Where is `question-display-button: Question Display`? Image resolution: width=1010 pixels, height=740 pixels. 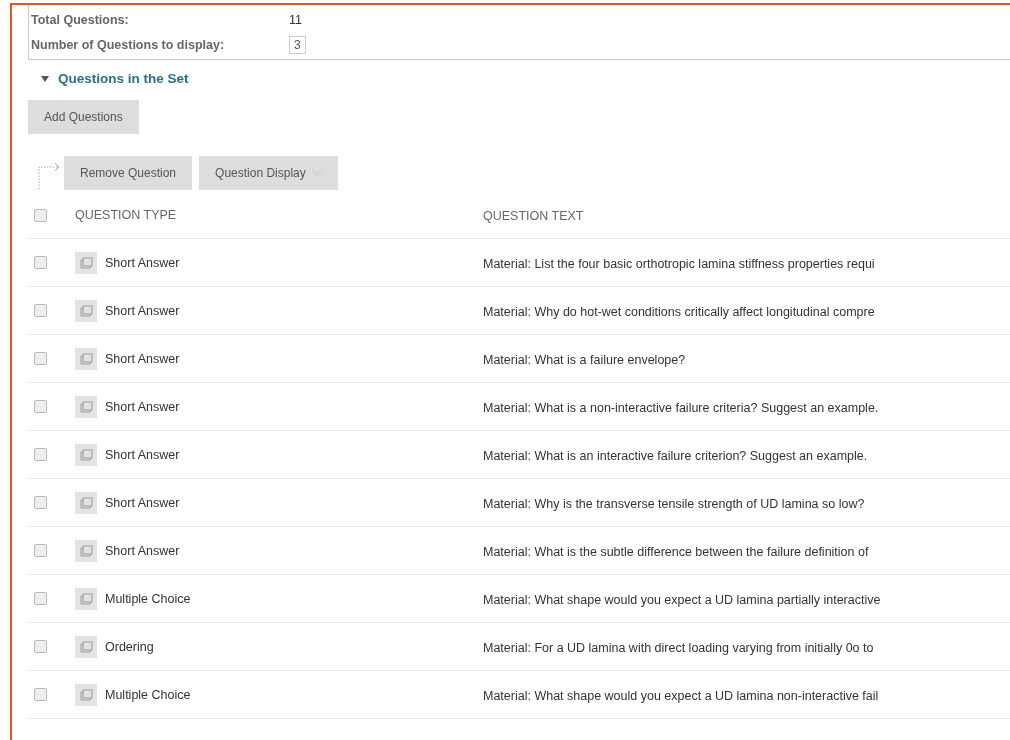 question-display-button: Question Display is located at coordinates (268, 173).